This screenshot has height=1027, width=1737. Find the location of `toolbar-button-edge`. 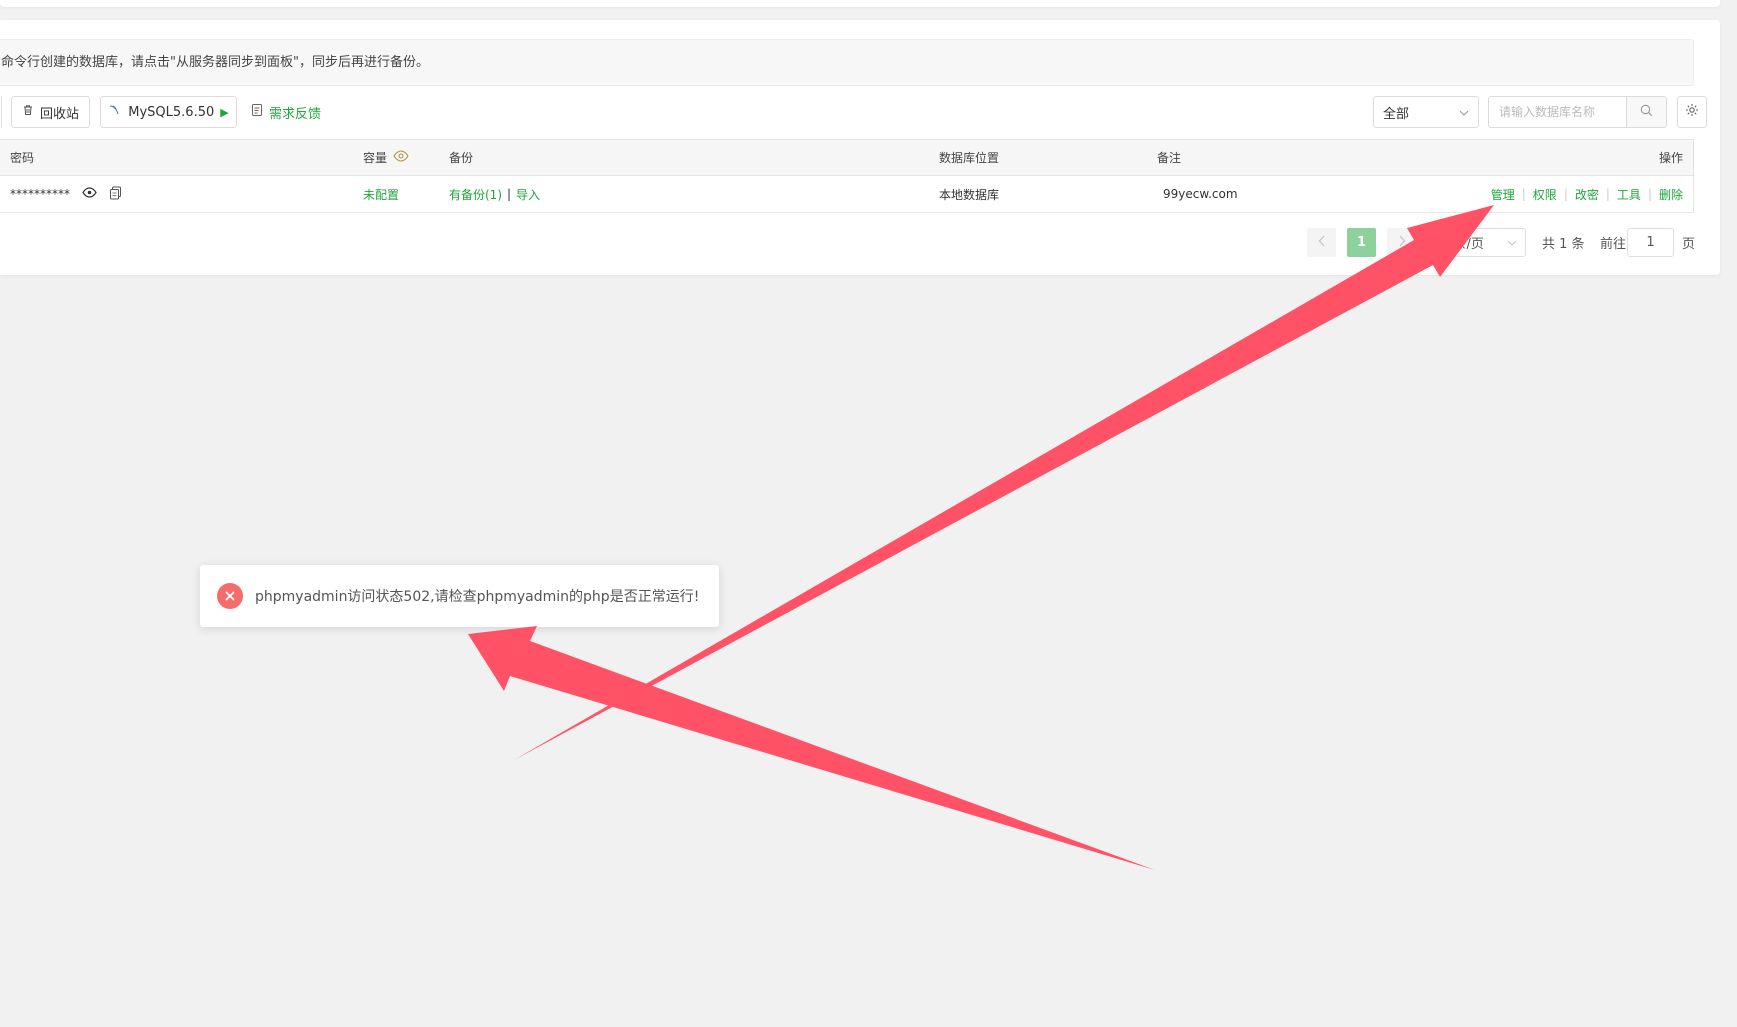

toolbar-button-edge is located at coordinates (1, 112).